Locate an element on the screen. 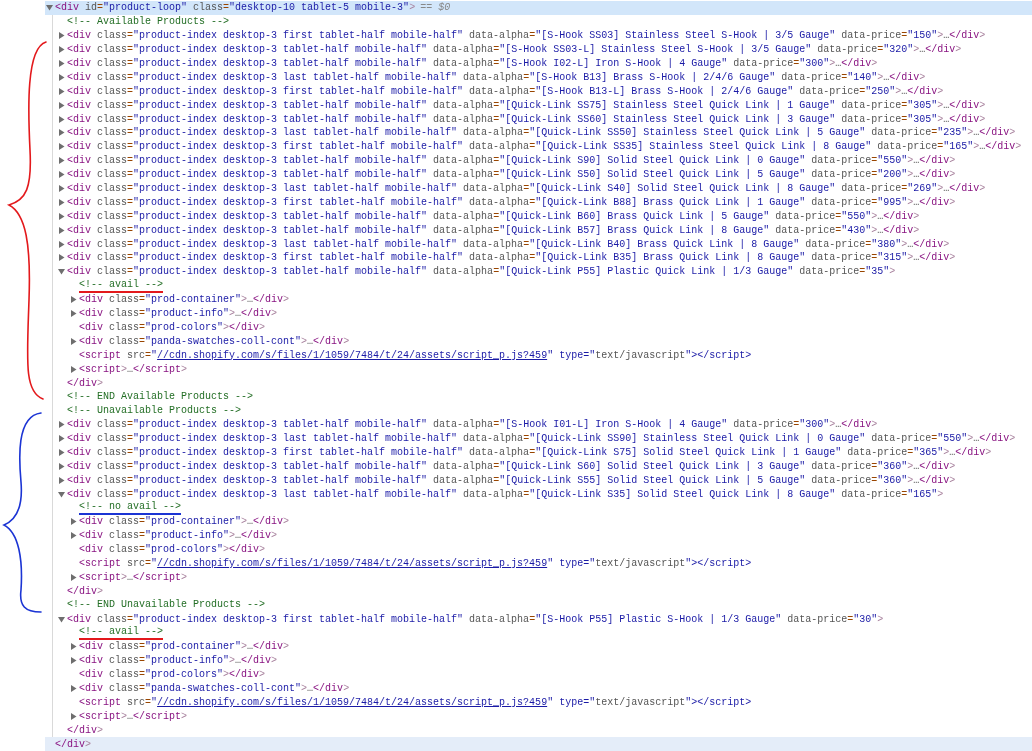  element-tag-line: <div class="product-index desktop-3 tablet-half mobile-half" data-alpha="[S-Hook I01-L] Iron S-Hook | 4 Gauge" data-price="300">…</div> is located at coordinates (472, 425).